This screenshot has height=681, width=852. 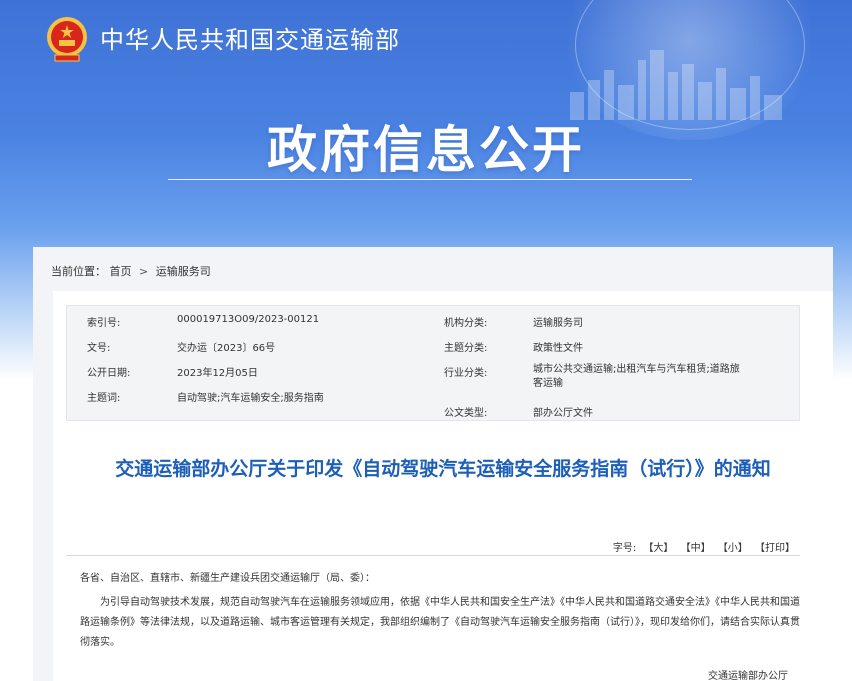 I want to click on national-emblem-icon, so click(x=67, y=39).